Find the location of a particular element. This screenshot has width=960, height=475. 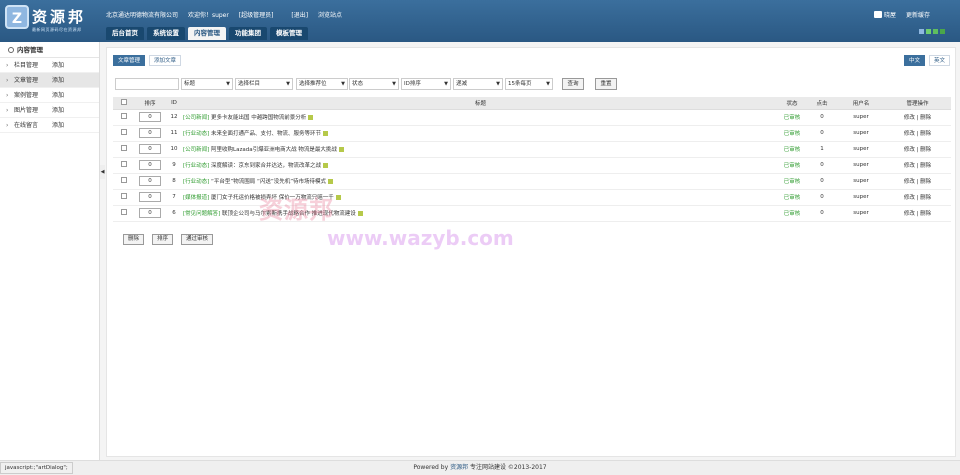

row-title-link: 更多卡友能出国 中越跨国物流前景分析 is located at coordinates (258, 118).